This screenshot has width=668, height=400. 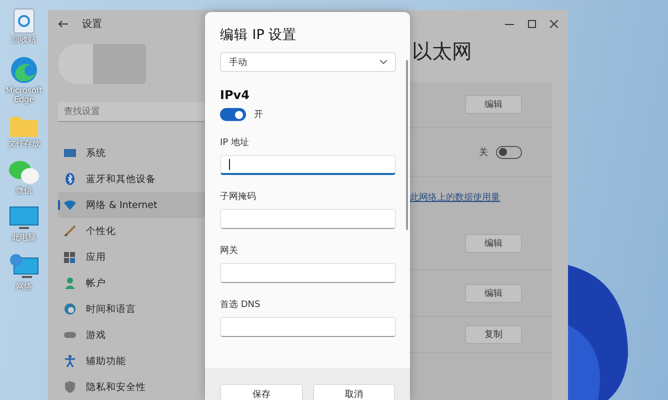 I want to click on sidebar-item: 蓝牙和其他设备, so click(x=131, y=179).